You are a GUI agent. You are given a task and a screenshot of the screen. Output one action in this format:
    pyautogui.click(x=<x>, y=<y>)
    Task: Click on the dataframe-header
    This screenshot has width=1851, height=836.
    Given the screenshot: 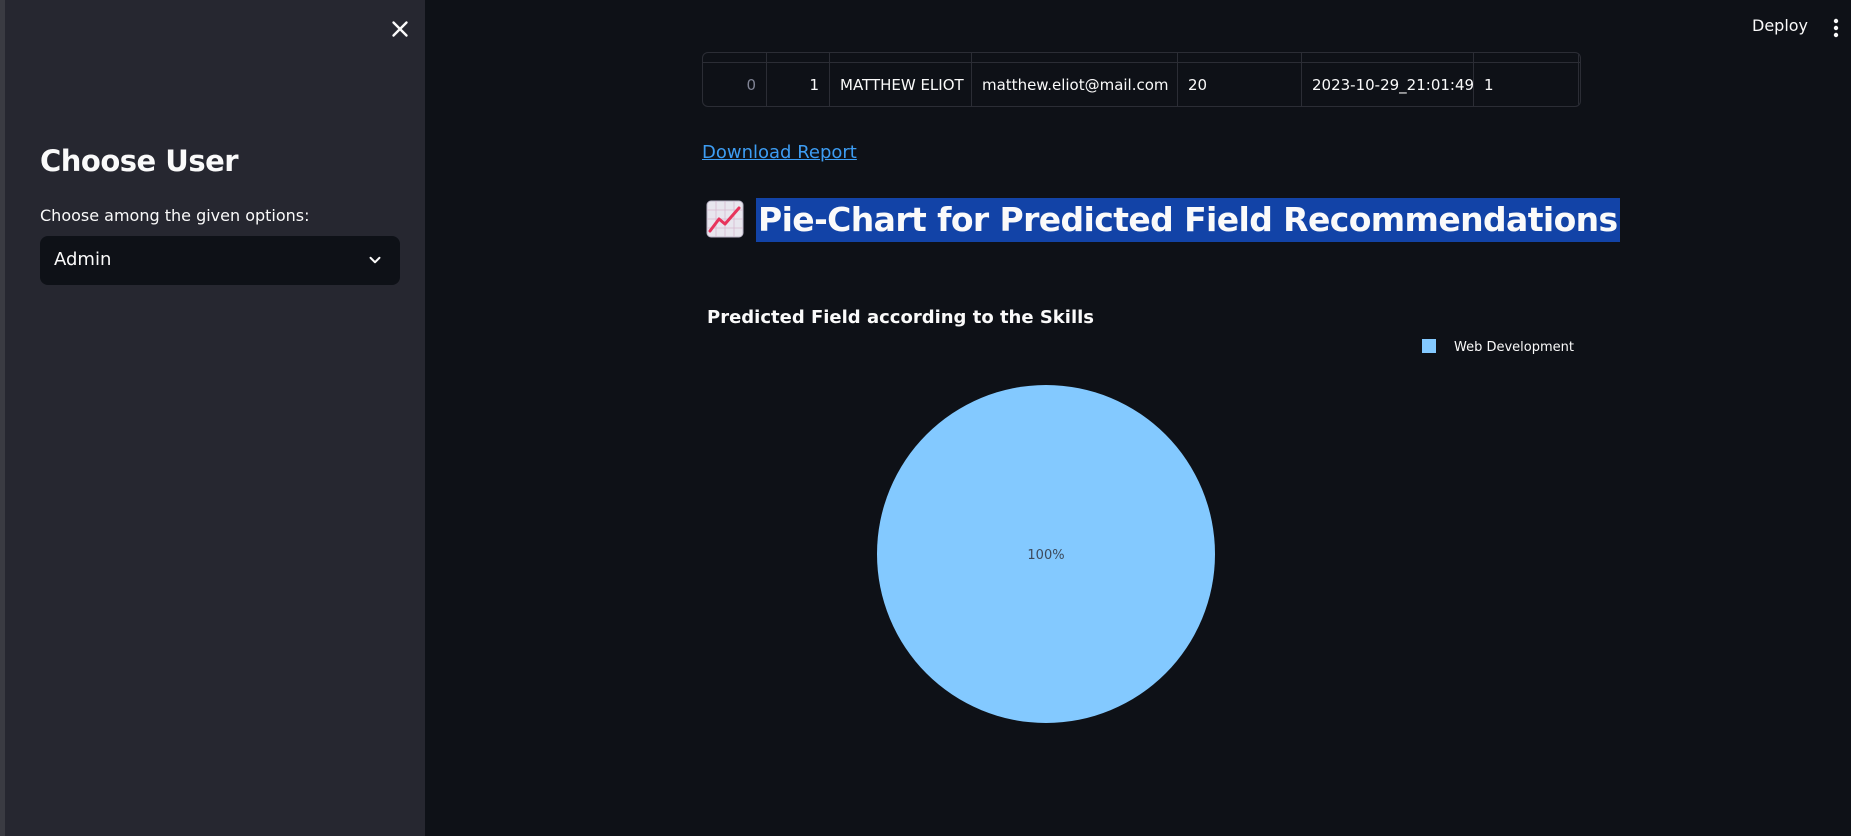 What is the action you would take?
    pyautogui.click(x=1141, y=58)
    